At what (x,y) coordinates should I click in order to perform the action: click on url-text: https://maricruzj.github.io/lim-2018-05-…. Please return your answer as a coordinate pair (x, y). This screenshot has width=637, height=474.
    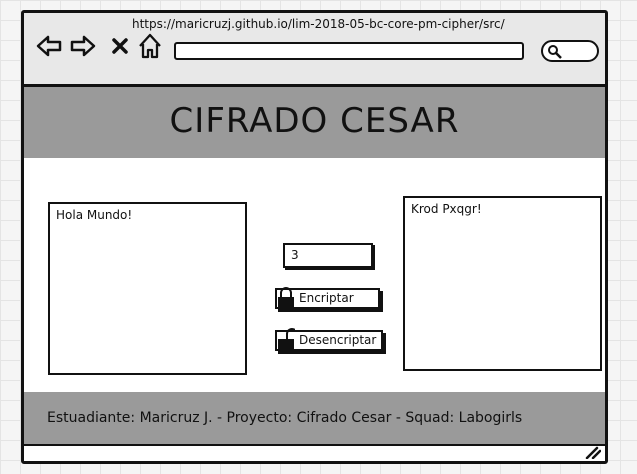
    Looking at the image, I should click on (318, 24).